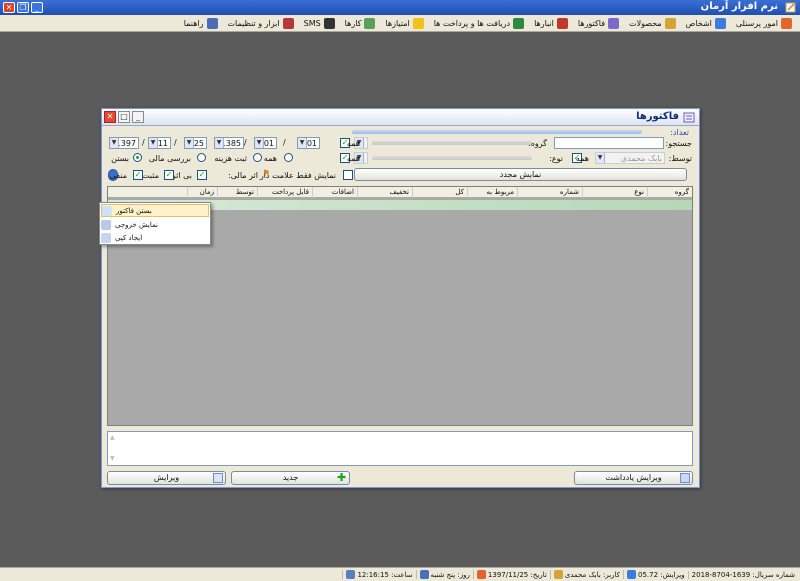 Image resolution: width=800 pixels, height=581 pixels. I want to click on dialog-close-button: ✕, so click(110, 117).